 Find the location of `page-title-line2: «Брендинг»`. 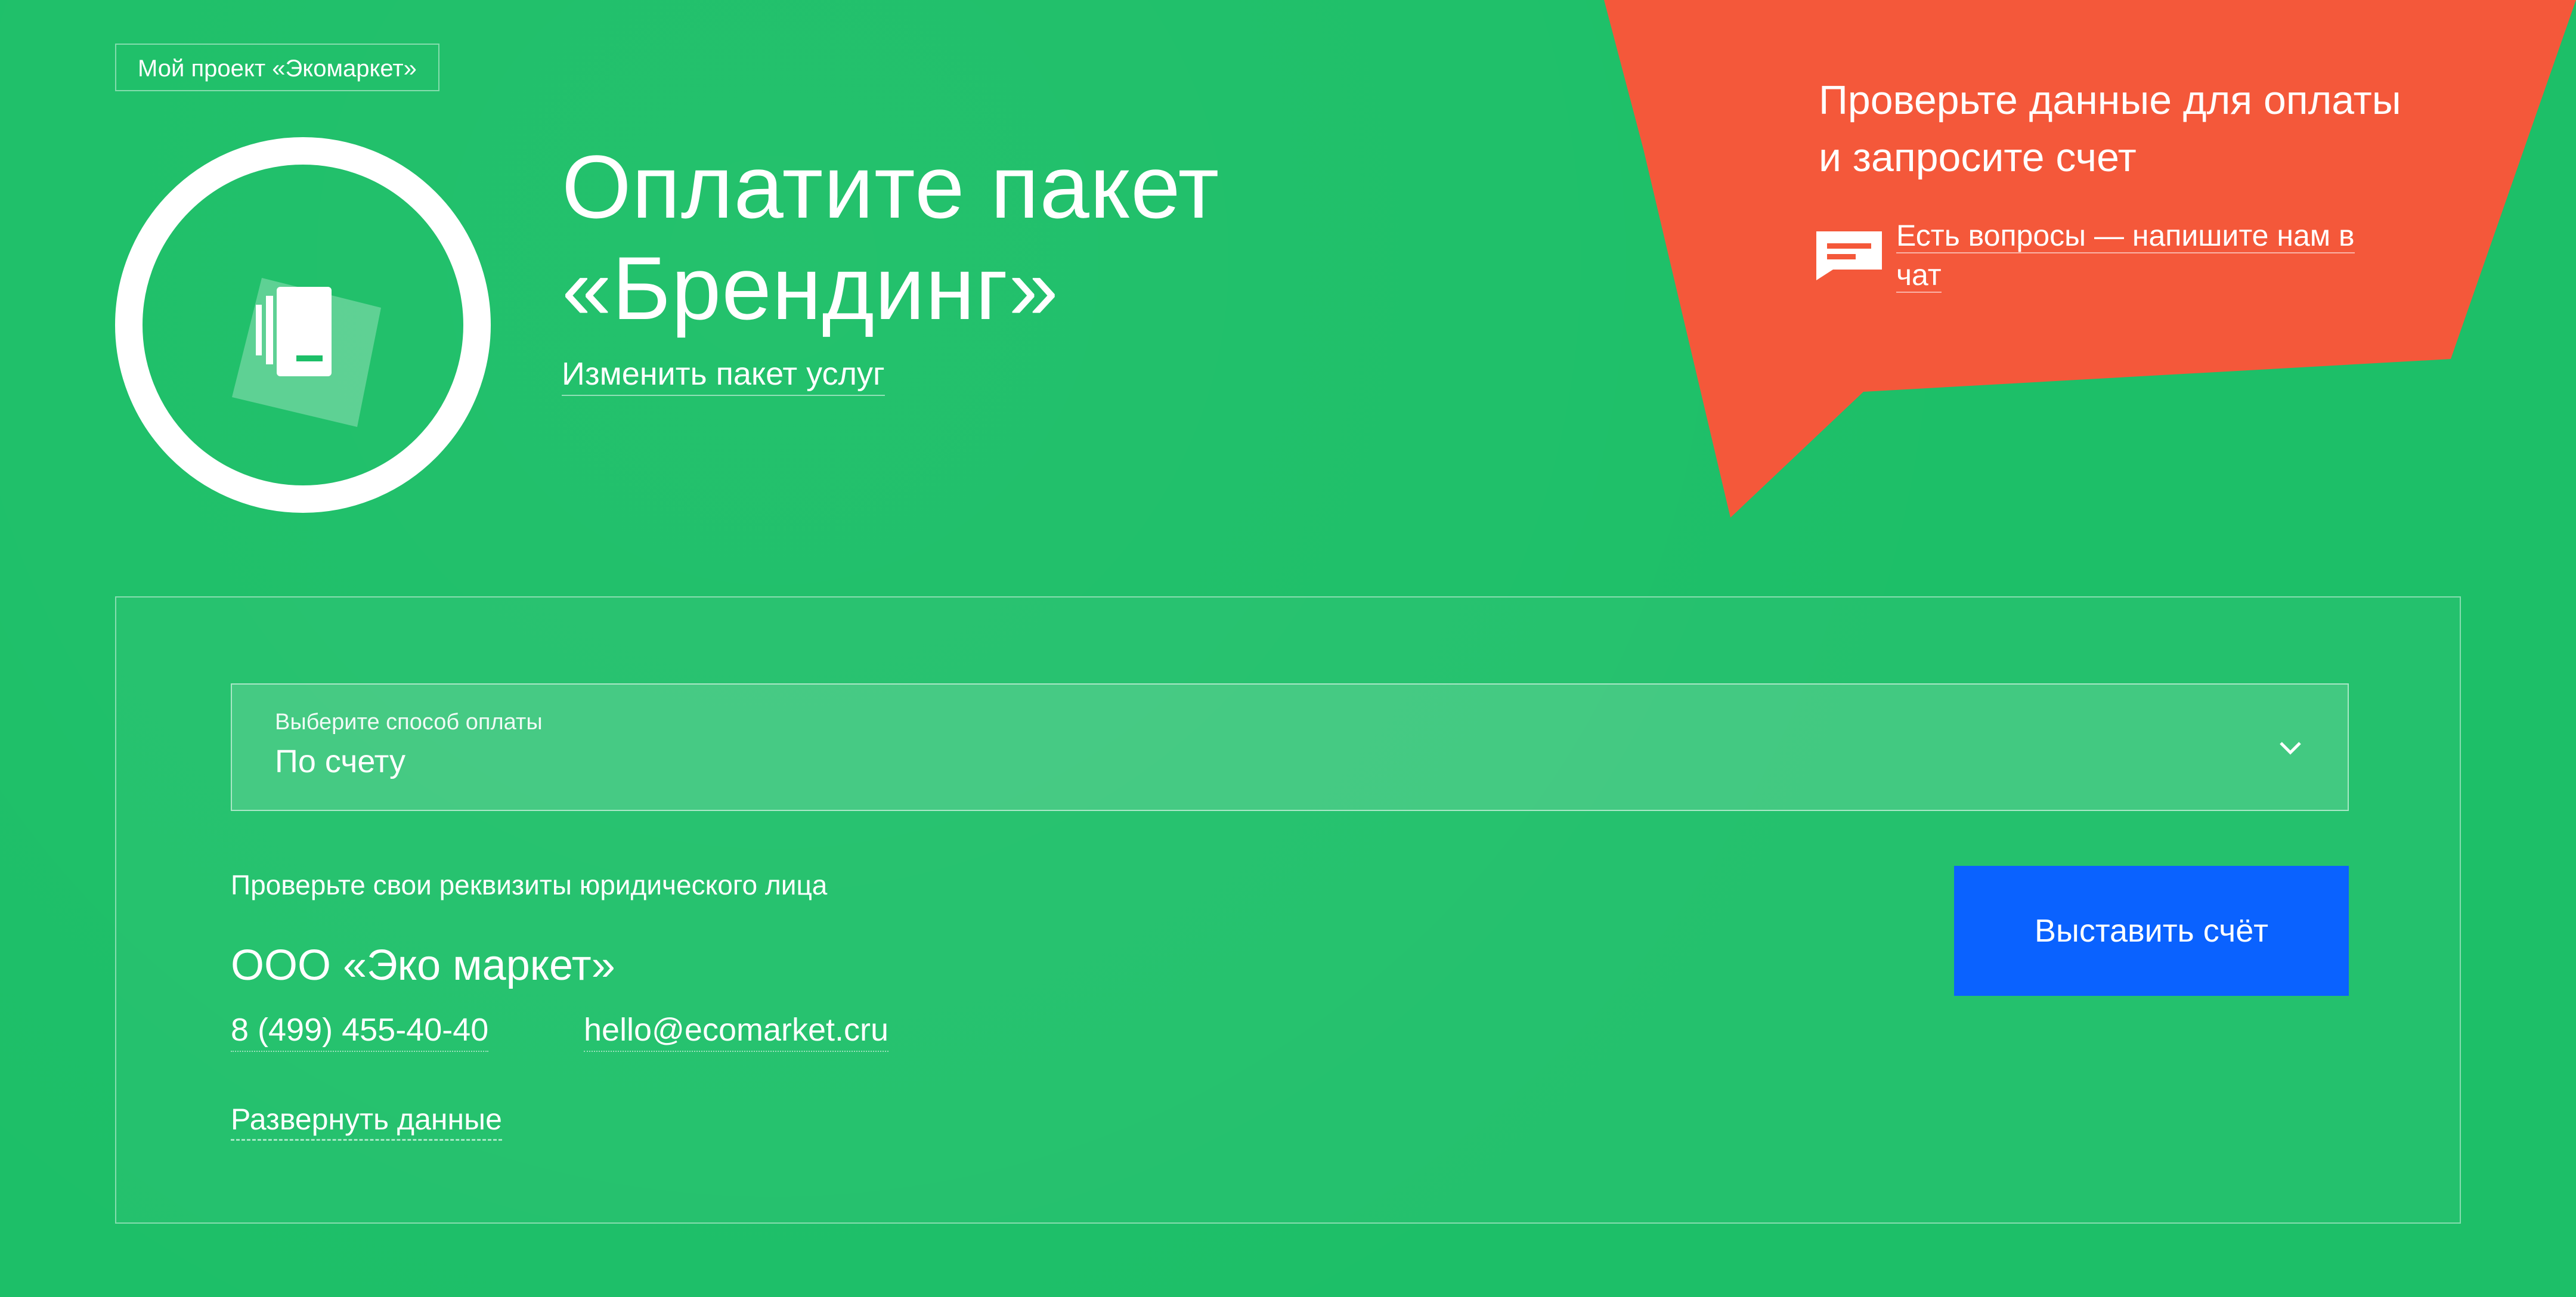

page-title-line2: «Брендинг» is located at coordinates (811, 288).